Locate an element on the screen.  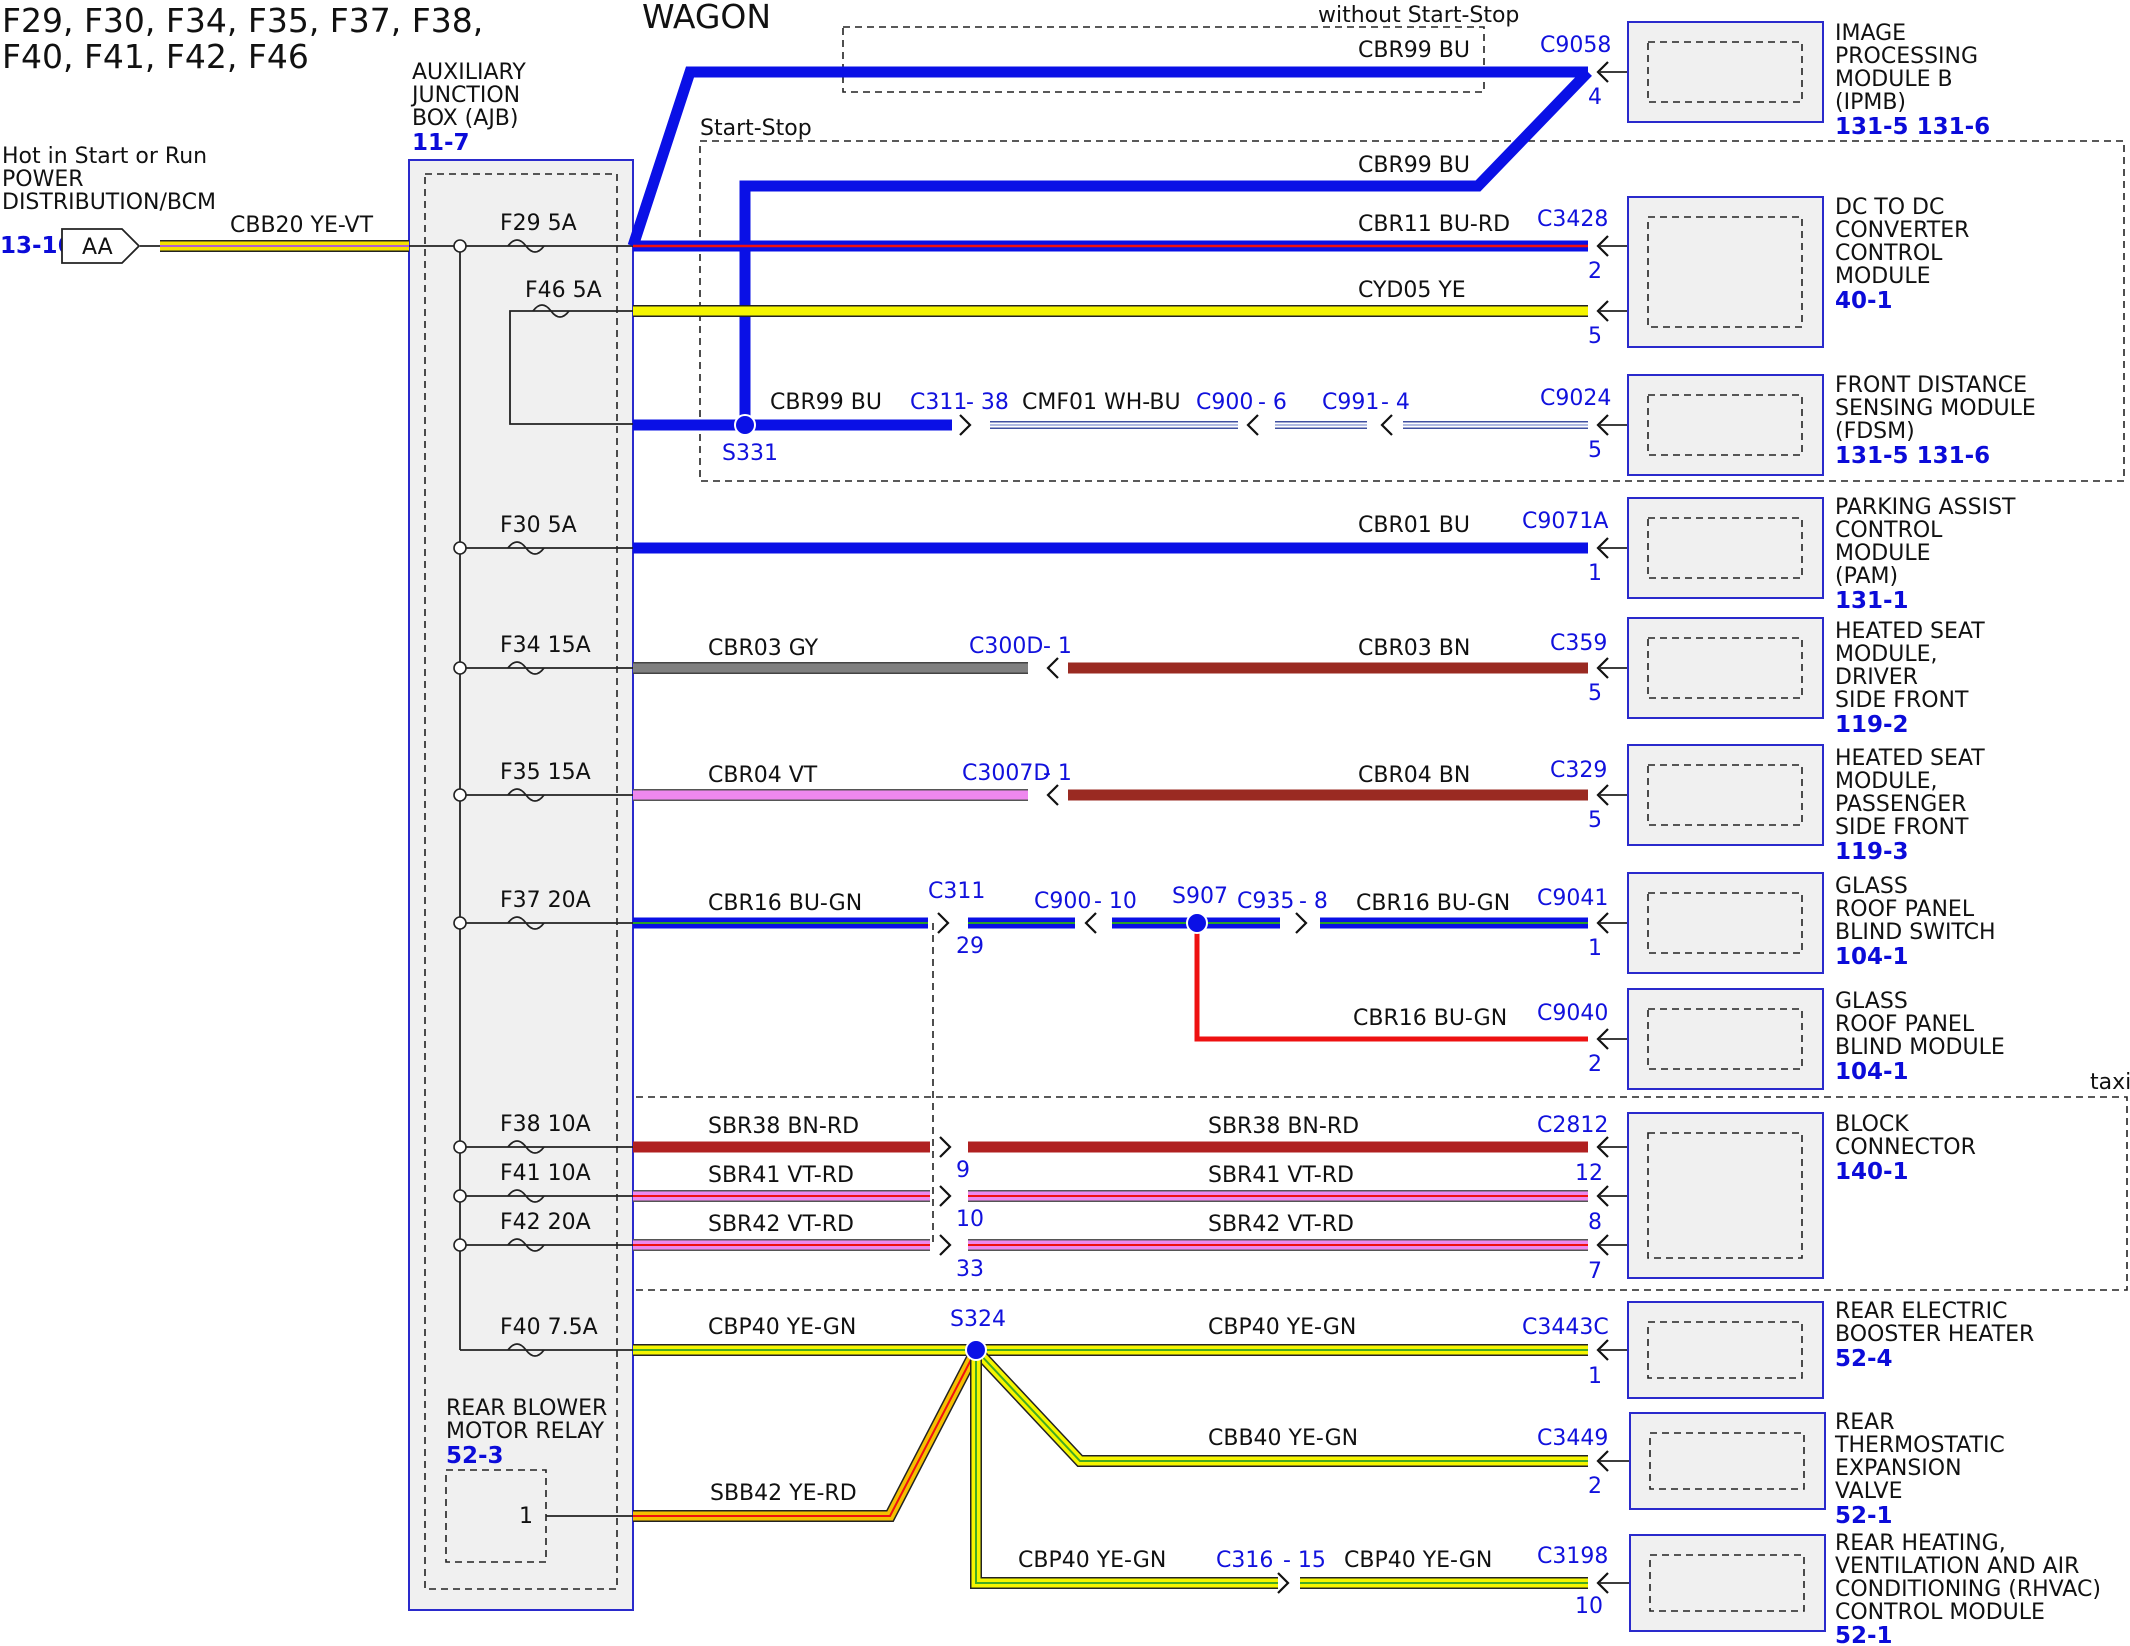
connector-c991-4: C991 is located at coordinates (1350, 402).